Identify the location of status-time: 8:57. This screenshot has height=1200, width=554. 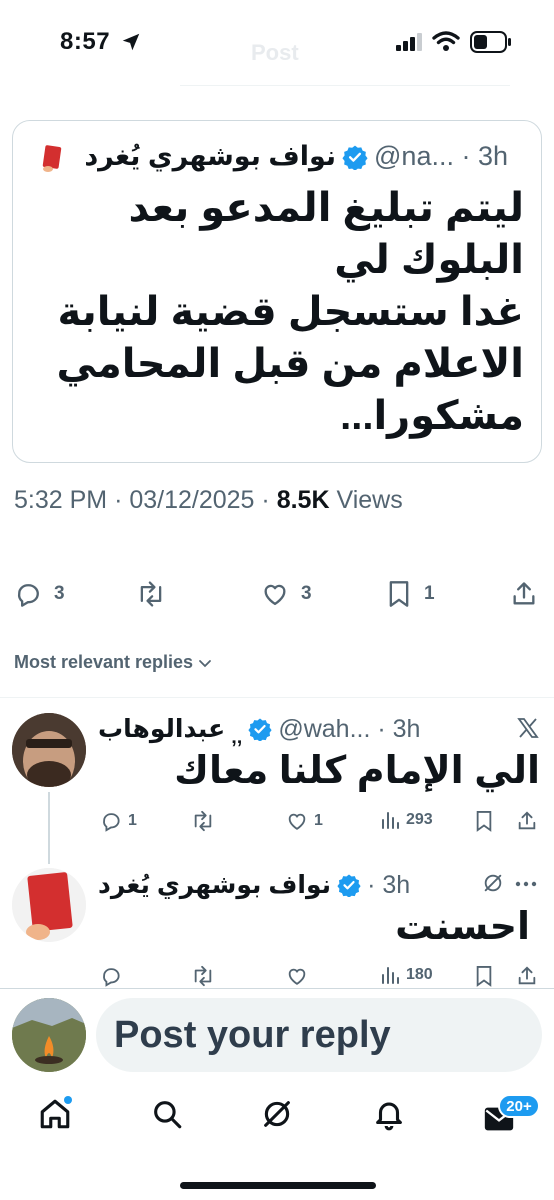
(85, 41).